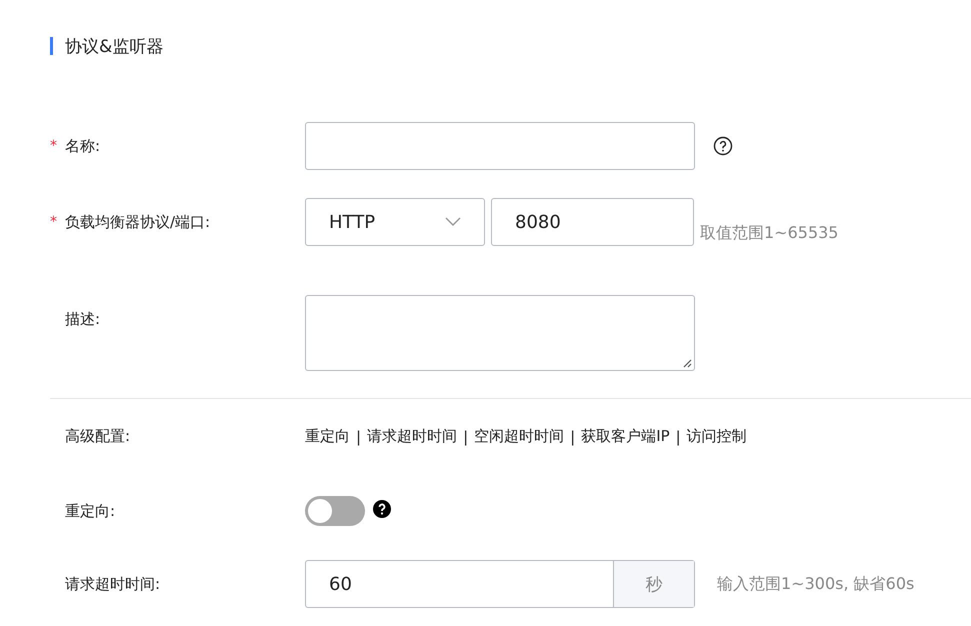 The image size is (971, 626). Describe the element at coordinates (500, 146) in the screenshot. I see `name-input` at that location.